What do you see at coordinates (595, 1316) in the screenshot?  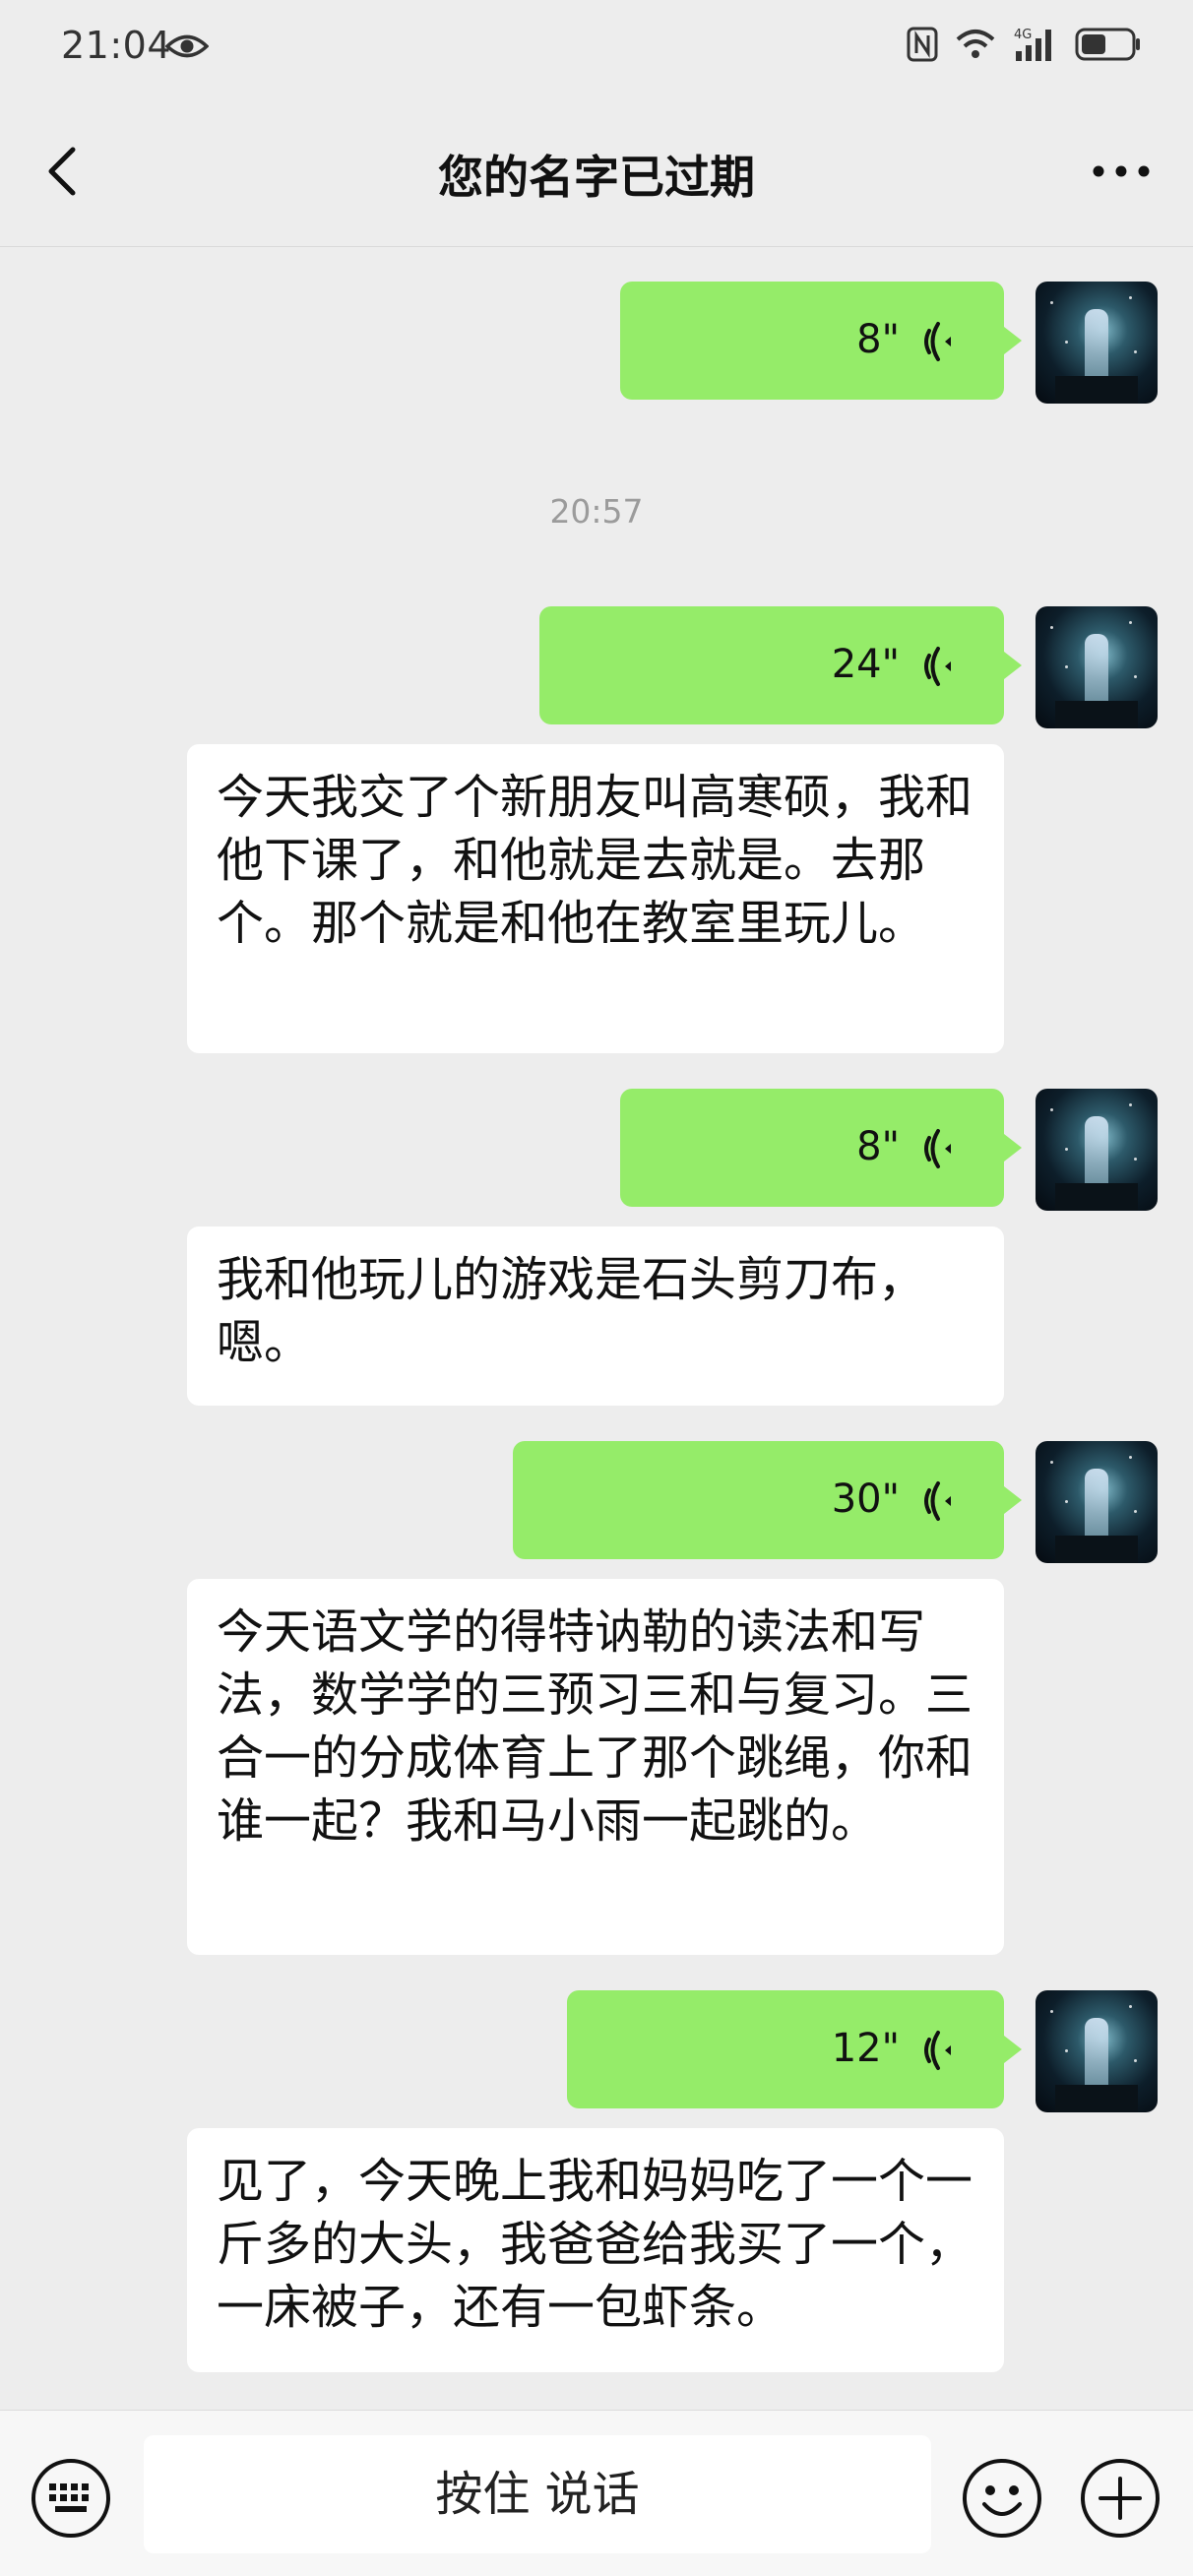 I see `voice-transcript: 我和他玩儿的游戏是石头剪刀布，嗯。` at bounding box center [595, 1316].